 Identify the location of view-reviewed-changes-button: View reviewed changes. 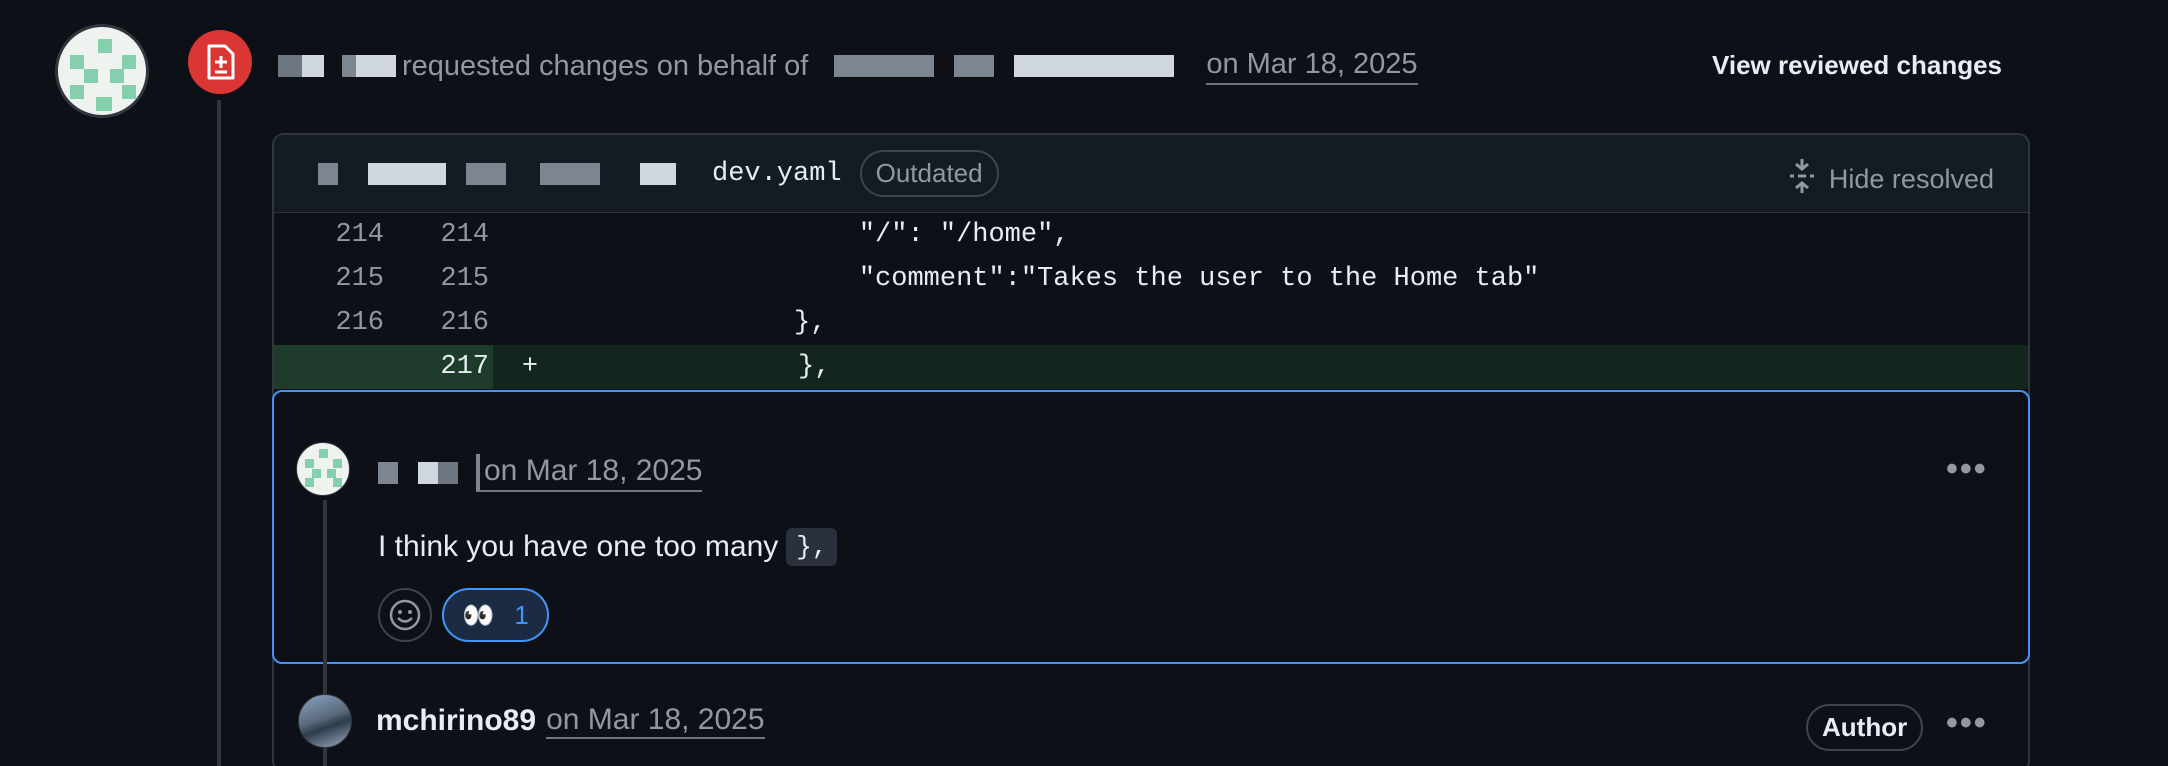
(1857, 65).